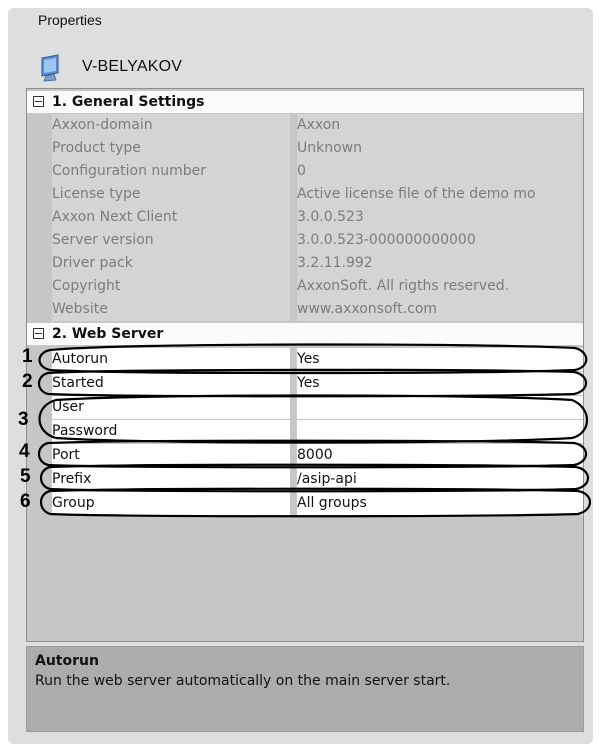 This screenshot has height=751, width=599. What do you see at coordinates (171, 503) in the screenshot?
I see `property-name: Group` at bounding box center [171, 503].